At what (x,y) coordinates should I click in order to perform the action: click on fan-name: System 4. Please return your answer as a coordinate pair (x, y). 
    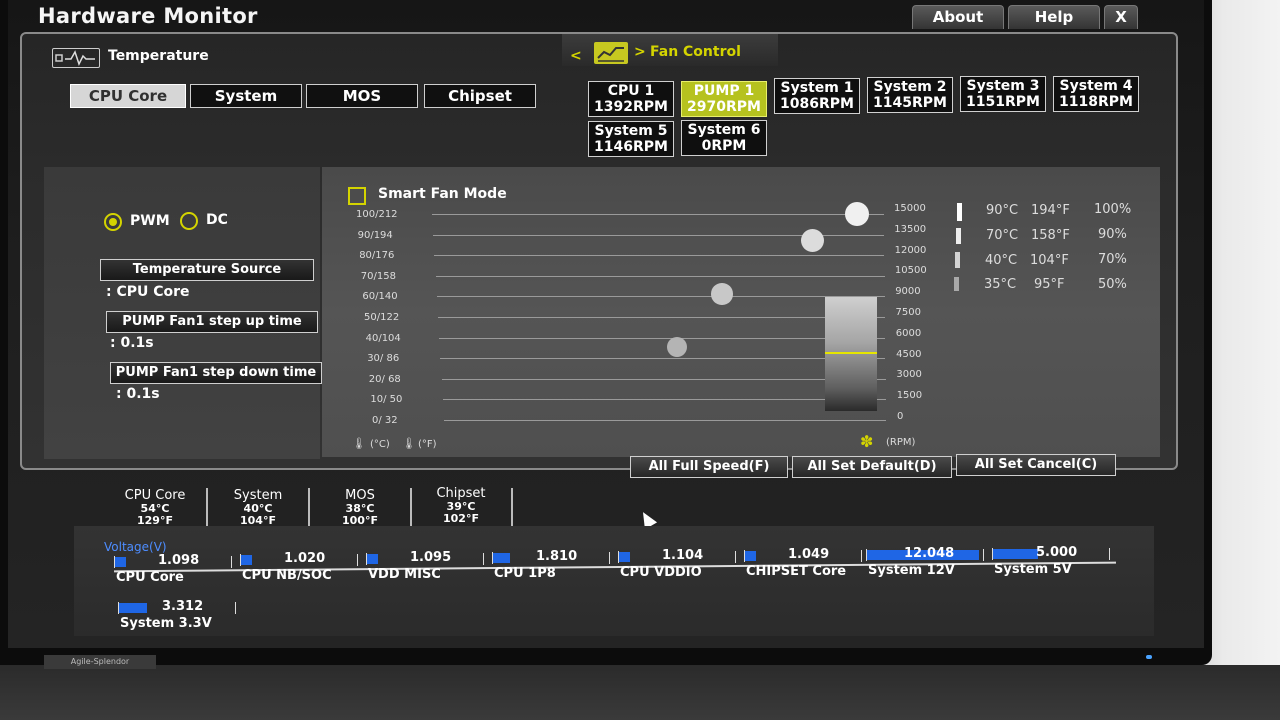
    Looking at the image, I should click on (1096, 86).